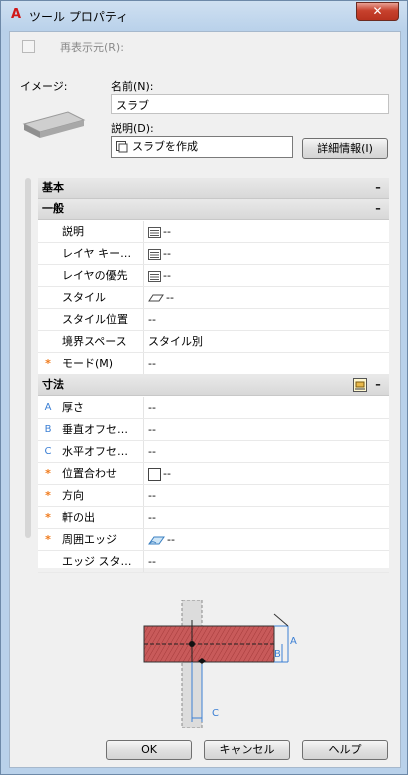  What do you see at coordinates (213, 188) in the screenshot?
I see `group-basic: 基本 –` at bounding box center [213, 188].